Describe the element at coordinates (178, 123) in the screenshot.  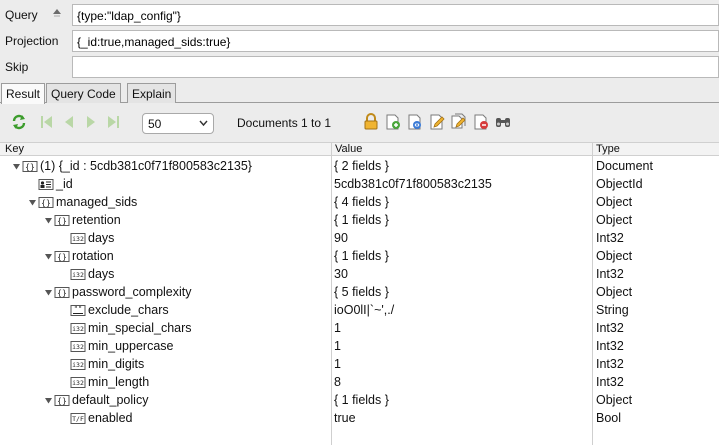
I see `page-size-select: 50` at that location.